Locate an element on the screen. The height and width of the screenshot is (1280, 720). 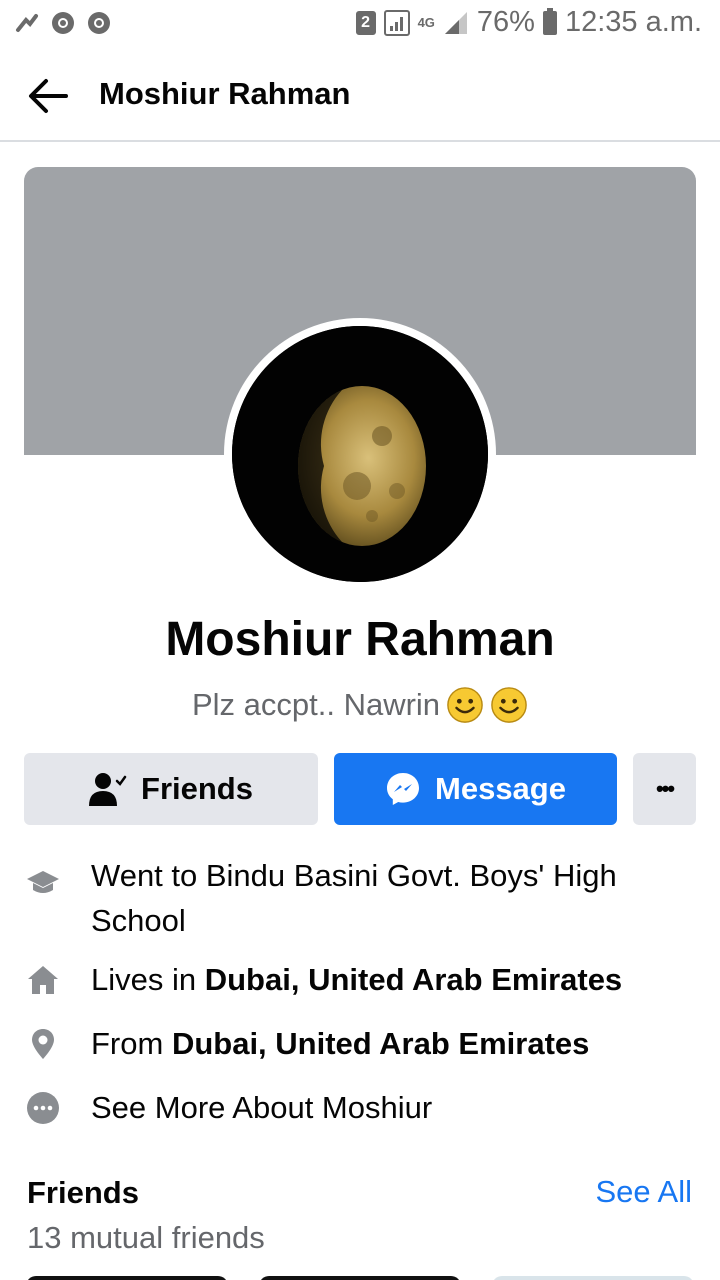
from-place: Dubai, United Arab Emirates is located at coordinates (380, 1043).